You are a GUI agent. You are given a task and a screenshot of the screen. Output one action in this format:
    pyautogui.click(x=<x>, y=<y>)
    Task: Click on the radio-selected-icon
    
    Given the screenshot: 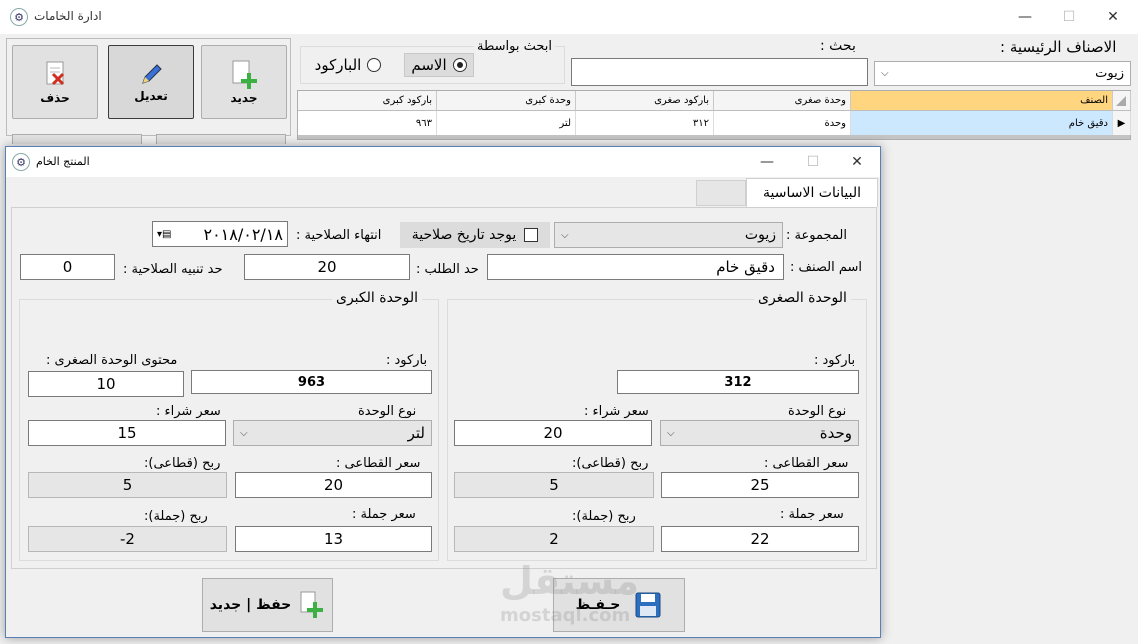 What is the action you would take?
    pyautogui.click(x=459, y=65)
    